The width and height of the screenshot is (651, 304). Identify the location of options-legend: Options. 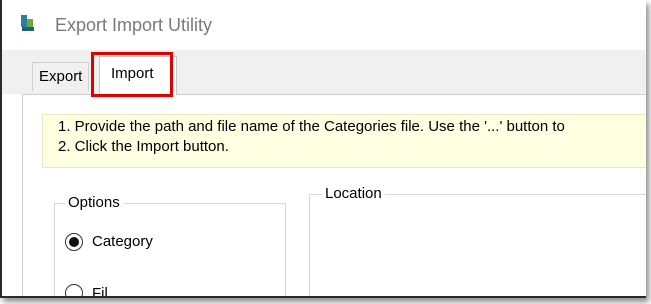
(94, 202).